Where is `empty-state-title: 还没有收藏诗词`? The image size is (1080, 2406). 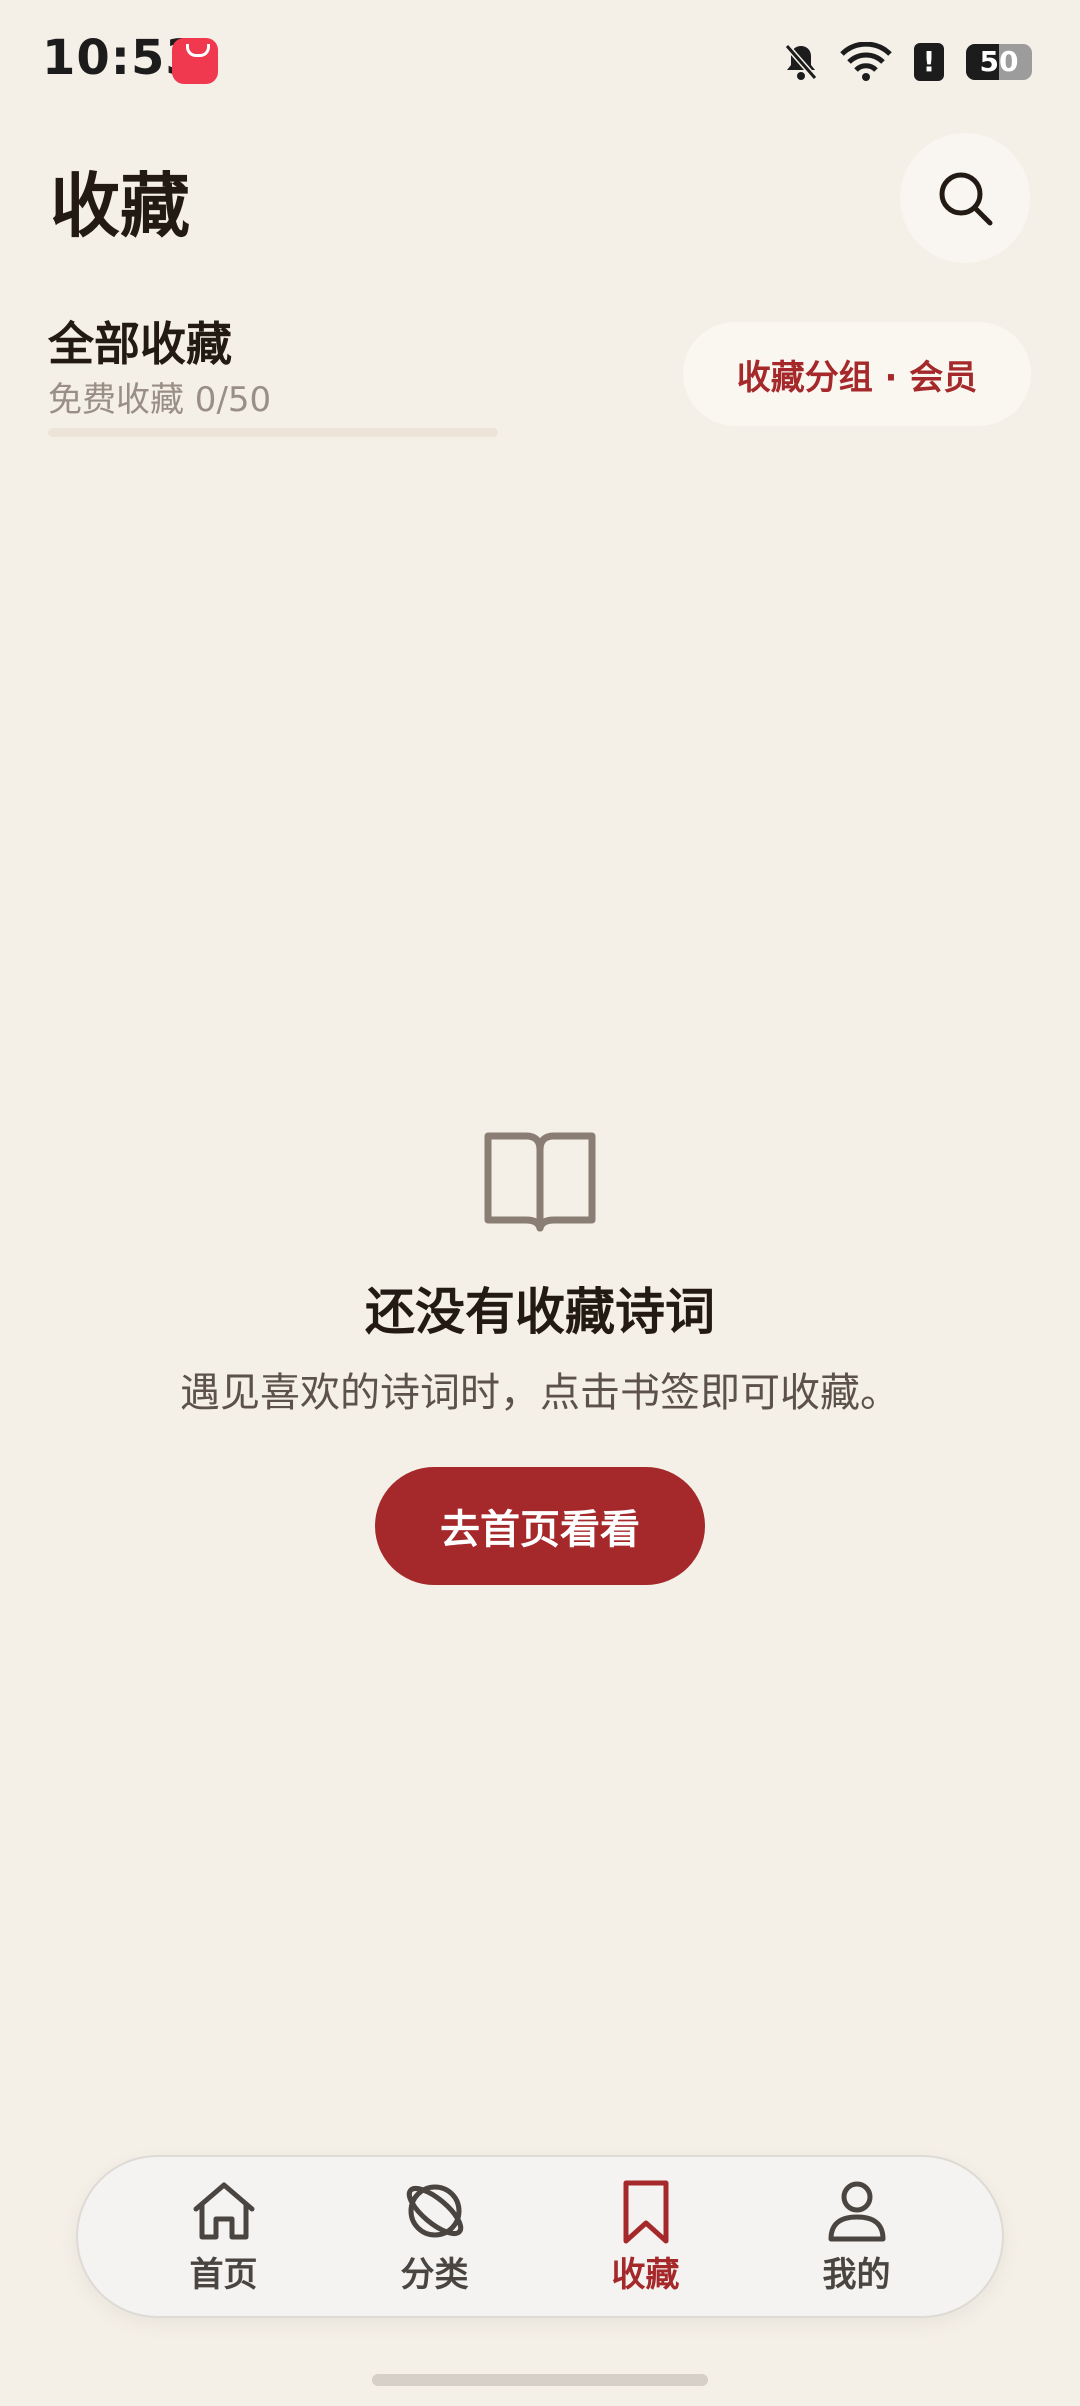 empty-state-title: 还没有收藏诗词 is located at coordinates (540, 1312).